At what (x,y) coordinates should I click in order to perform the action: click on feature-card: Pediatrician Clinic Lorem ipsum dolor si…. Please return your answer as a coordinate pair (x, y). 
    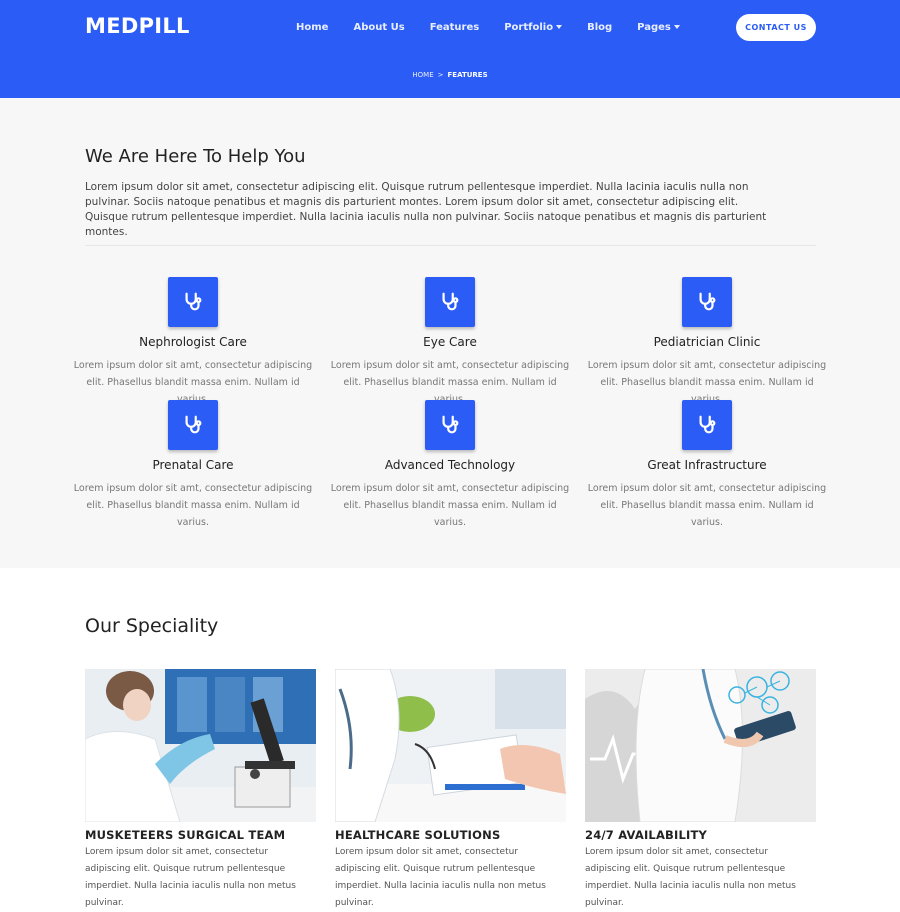
    Looking at the image, I should click on (707, 342).